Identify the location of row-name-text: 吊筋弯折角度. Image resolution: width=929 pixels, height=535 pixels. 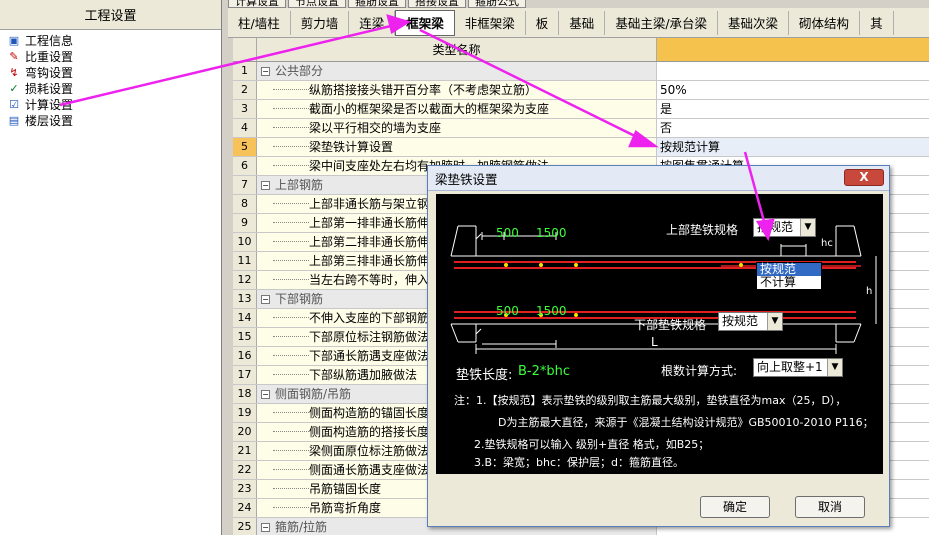
(345, 508).